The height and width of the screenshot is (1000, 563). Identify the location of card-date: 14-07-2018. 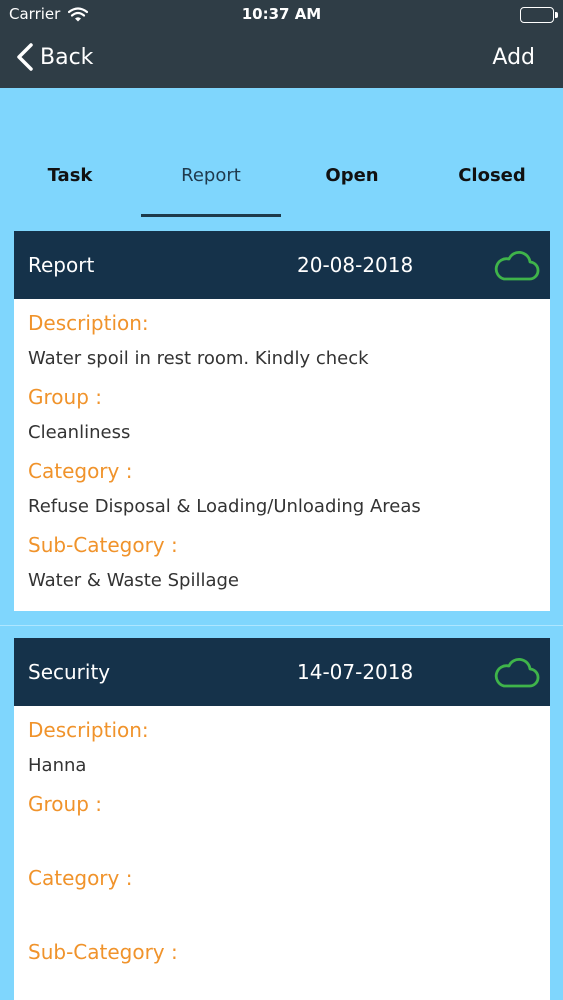
(355, 672).